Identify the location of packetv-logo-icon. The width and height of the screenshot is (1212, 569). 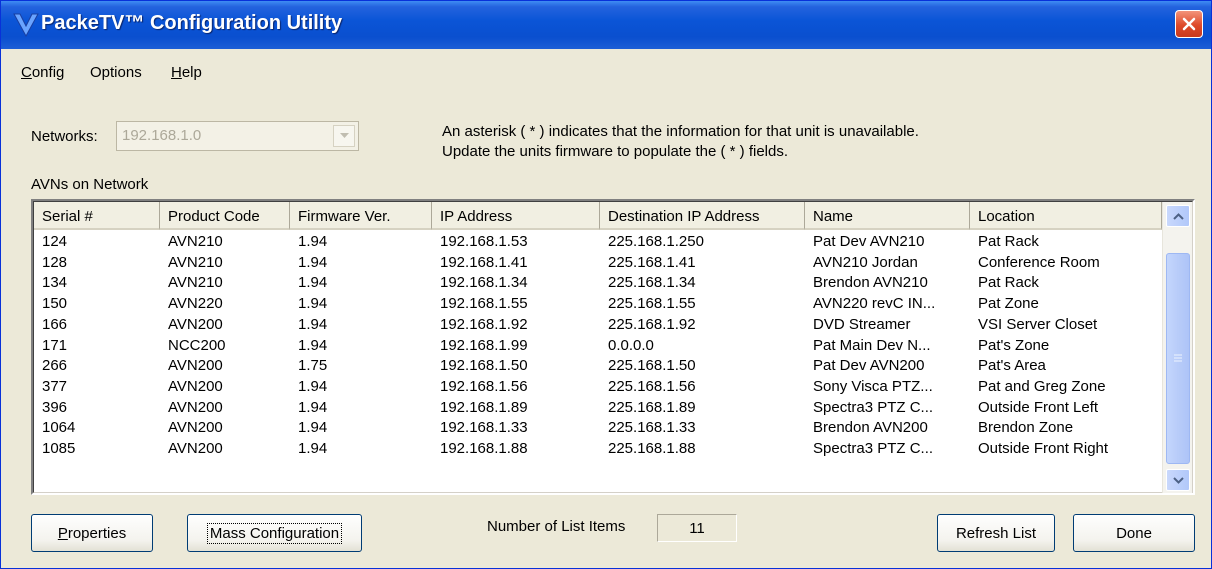
(26, 25).